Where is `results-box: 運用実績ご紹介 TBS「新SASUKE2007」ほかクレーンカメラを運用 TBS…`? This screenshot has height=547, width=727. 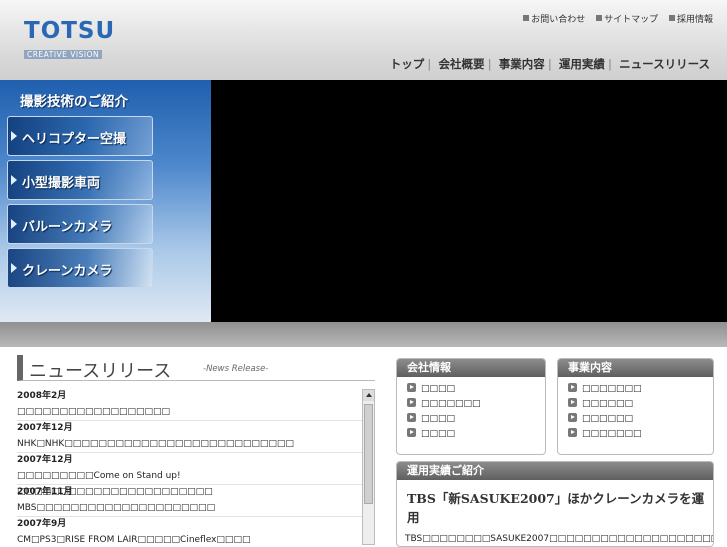 results-box: 運用実績ご紹介 TBS「新SASUKE2007」ほかクレーンカメラを運用 TBS… is located at coordinates (555, 504).